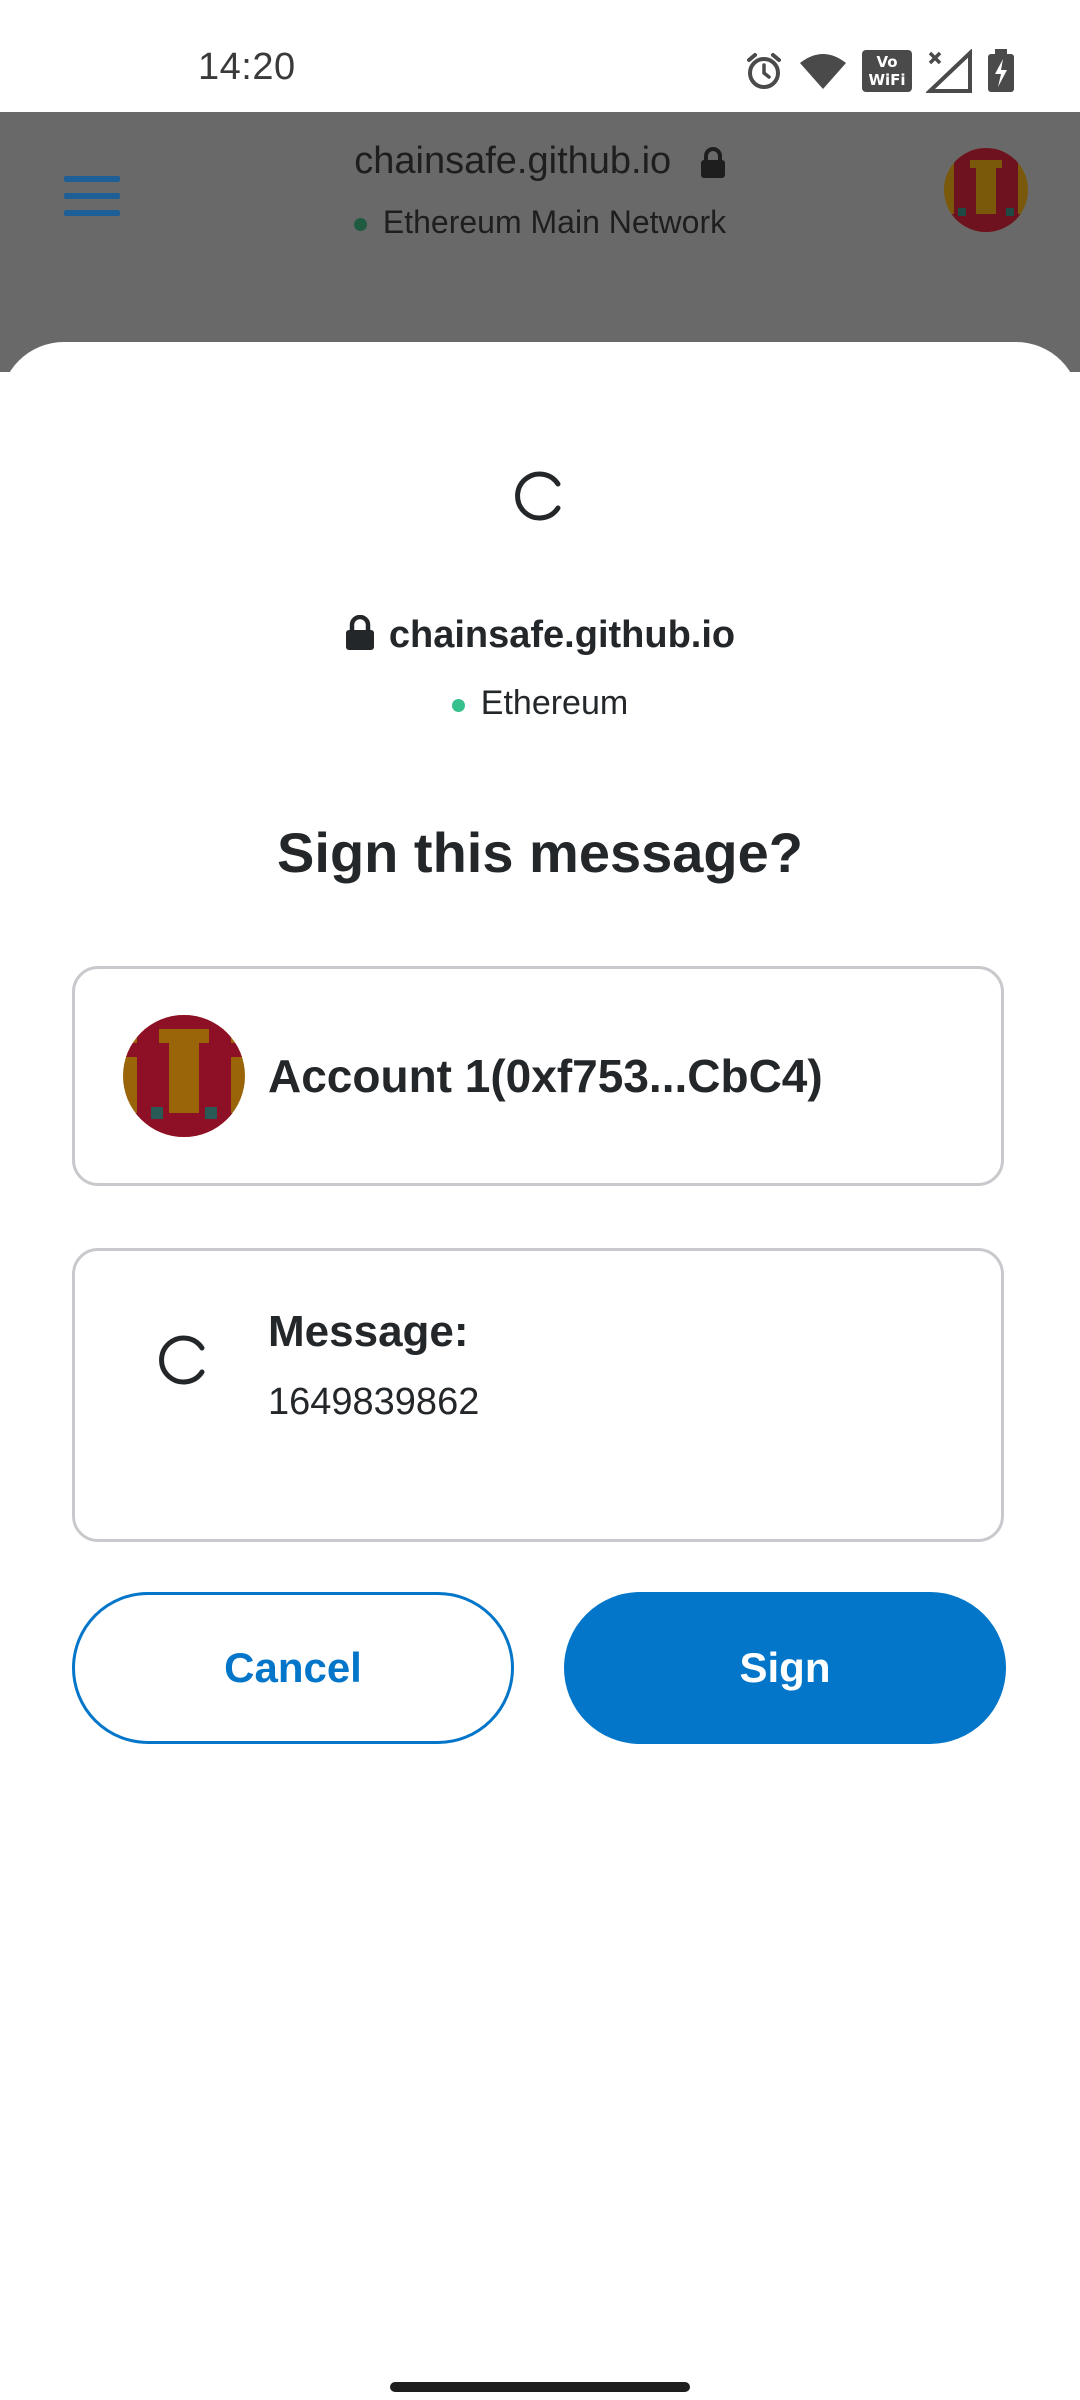  Describe the element at coordinates (540, 2387) in the screenshot. I see `home-indicator` at that location.